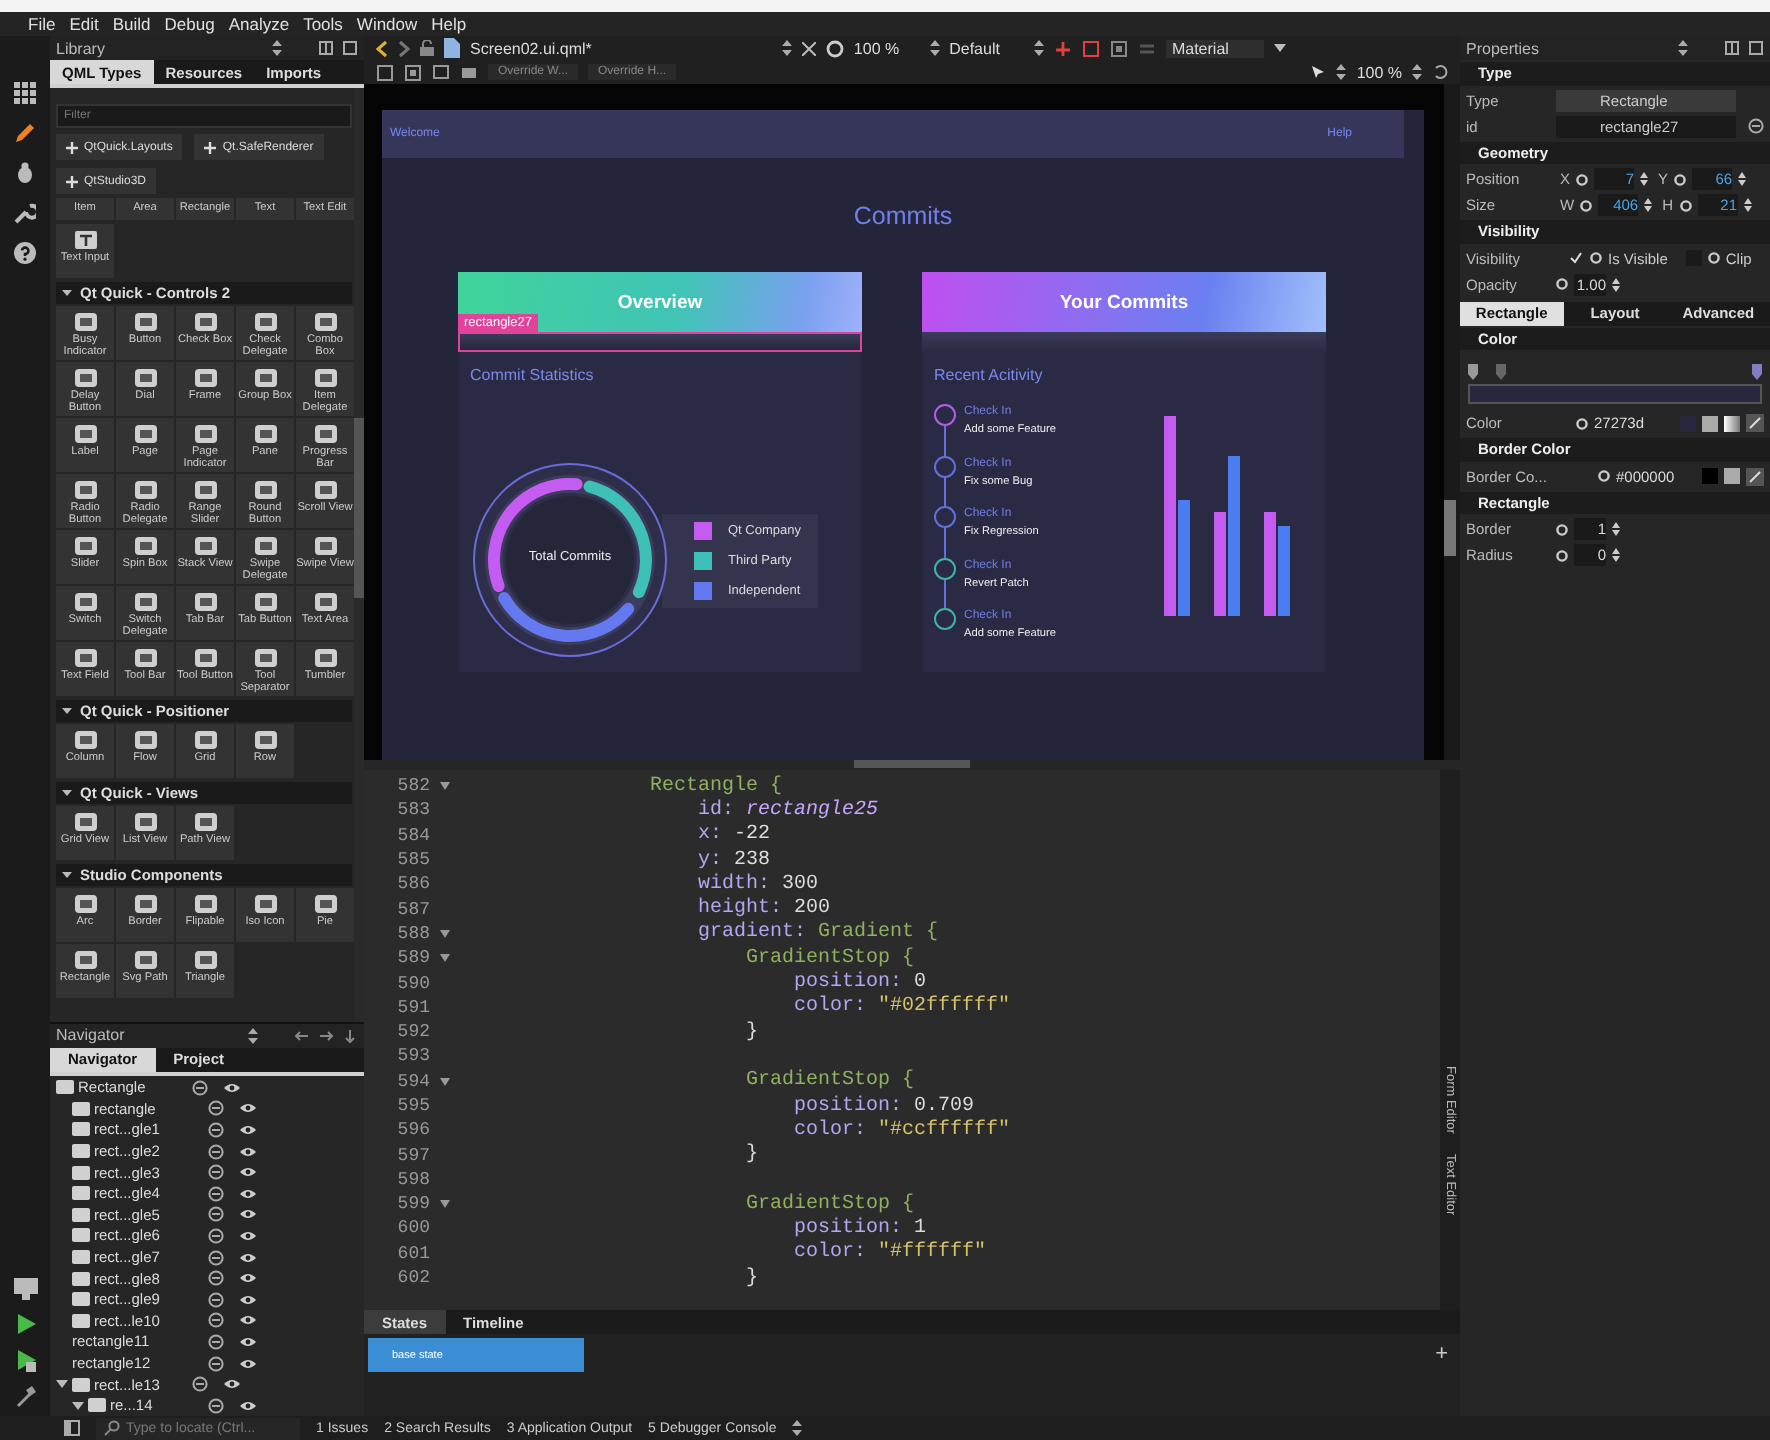 Image resolution: width=1770 pixels, height=1440 pixels. What do you see at coordinates (78, 1405) in the screenshot?
I see `expand-arrow-icon` at bounding box center [78, 1405].